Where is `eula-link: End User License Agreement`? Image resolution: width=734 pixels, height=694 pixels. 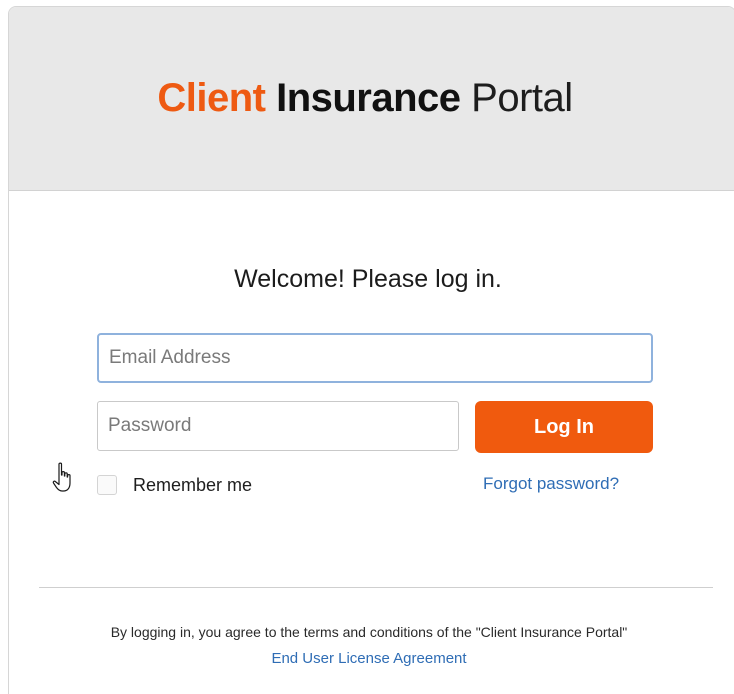
eula-link: End User License Agreement is located at coordinates (371, 658).